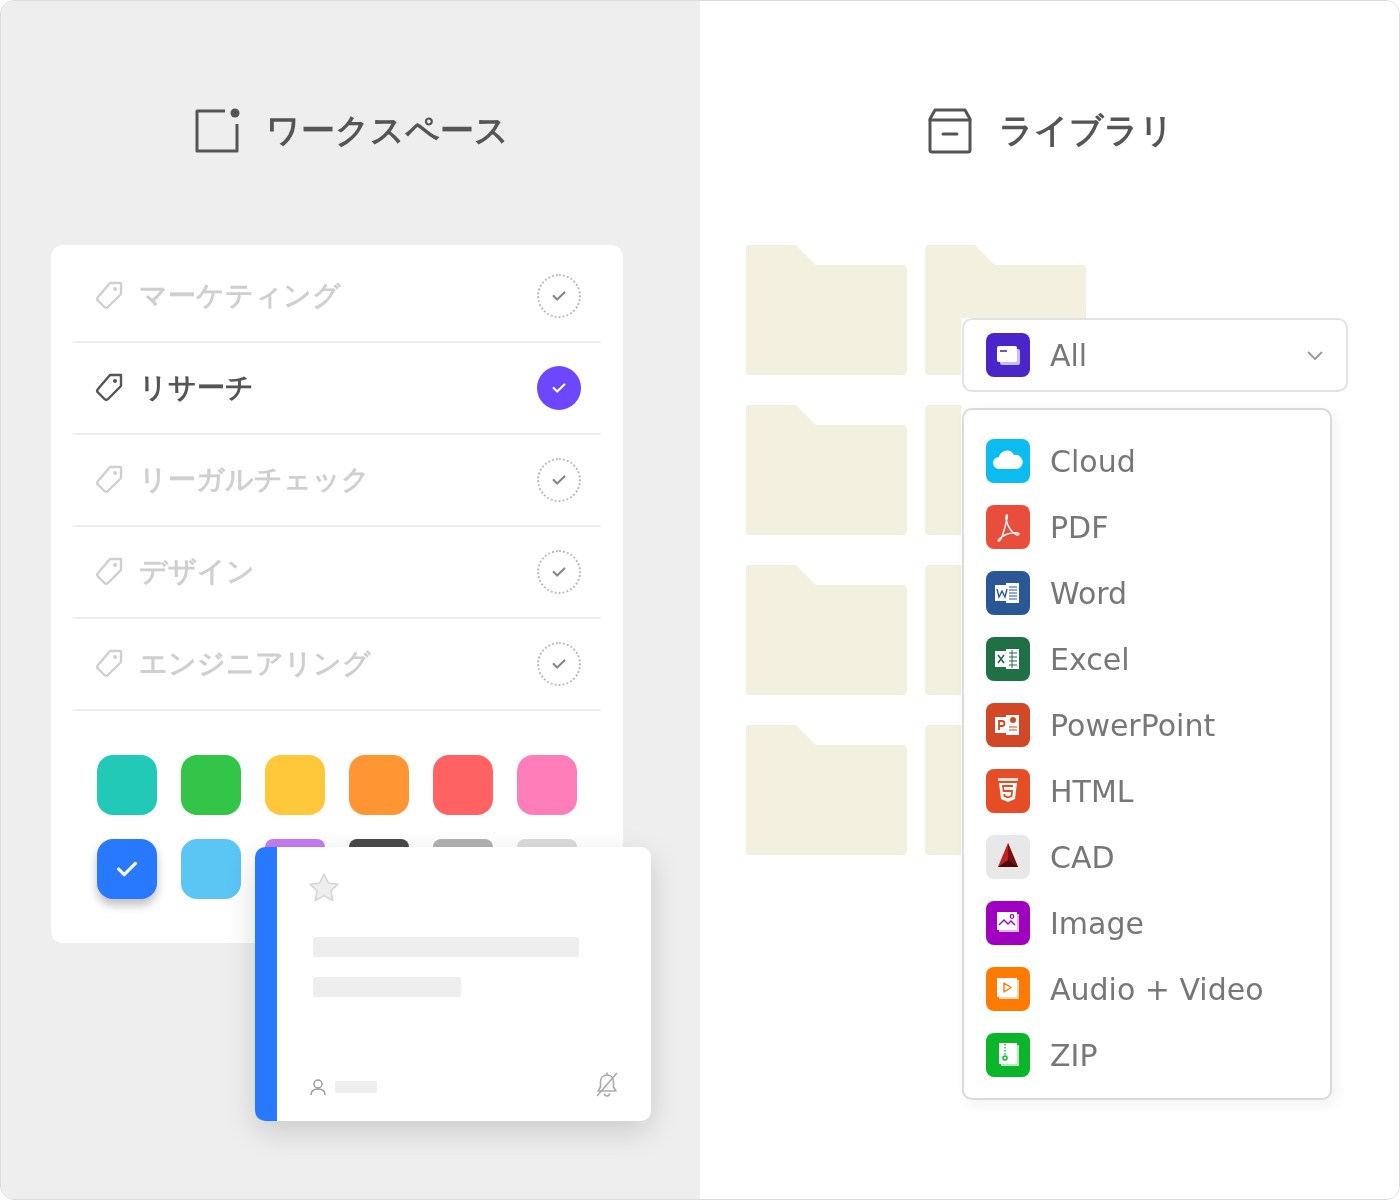 The width and height of the screenshot is (1400, 1200). Describe the element at coordinates (1093, 461) in the screenshot. I see `menu-item: Cloud` at that location.